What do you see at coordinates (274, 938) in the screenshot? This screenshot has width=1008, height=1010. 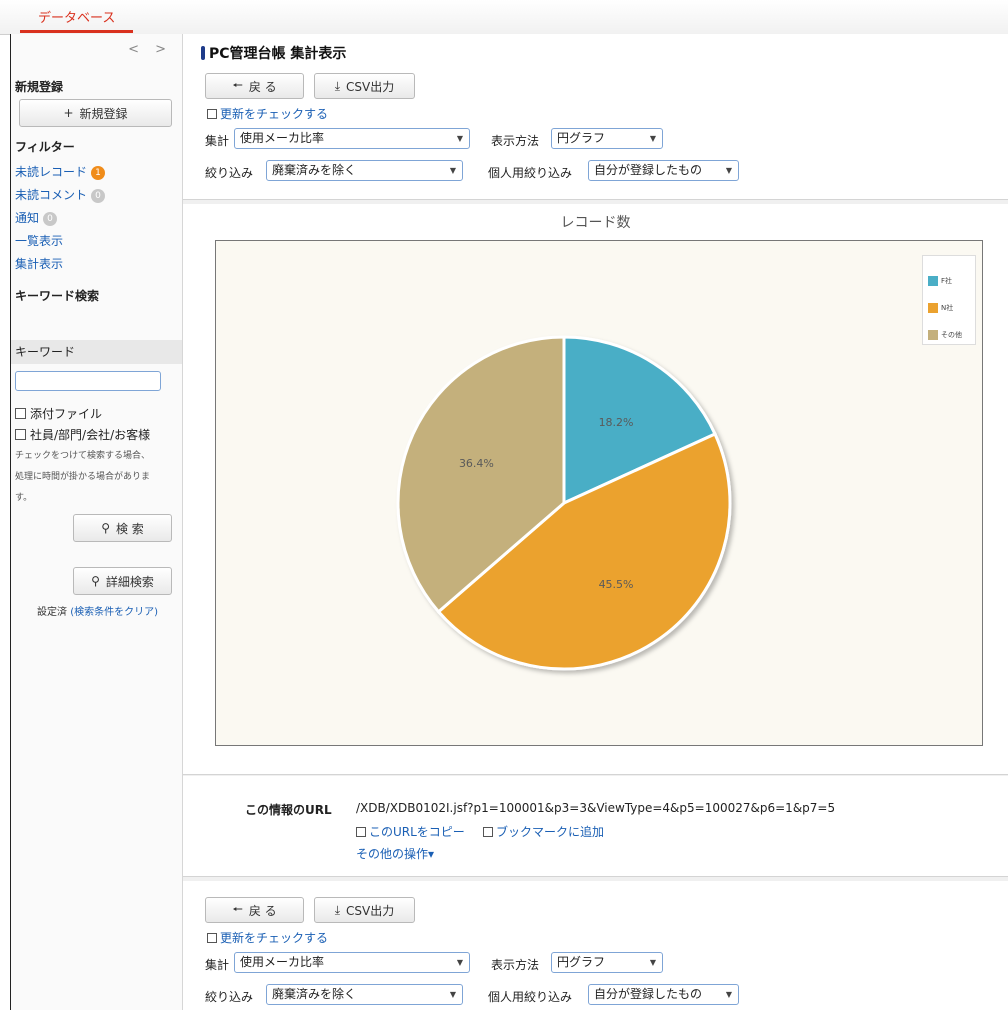 I see `check-updates-bottom-label: 更新をチェックする` at bounding box center [274, 938].